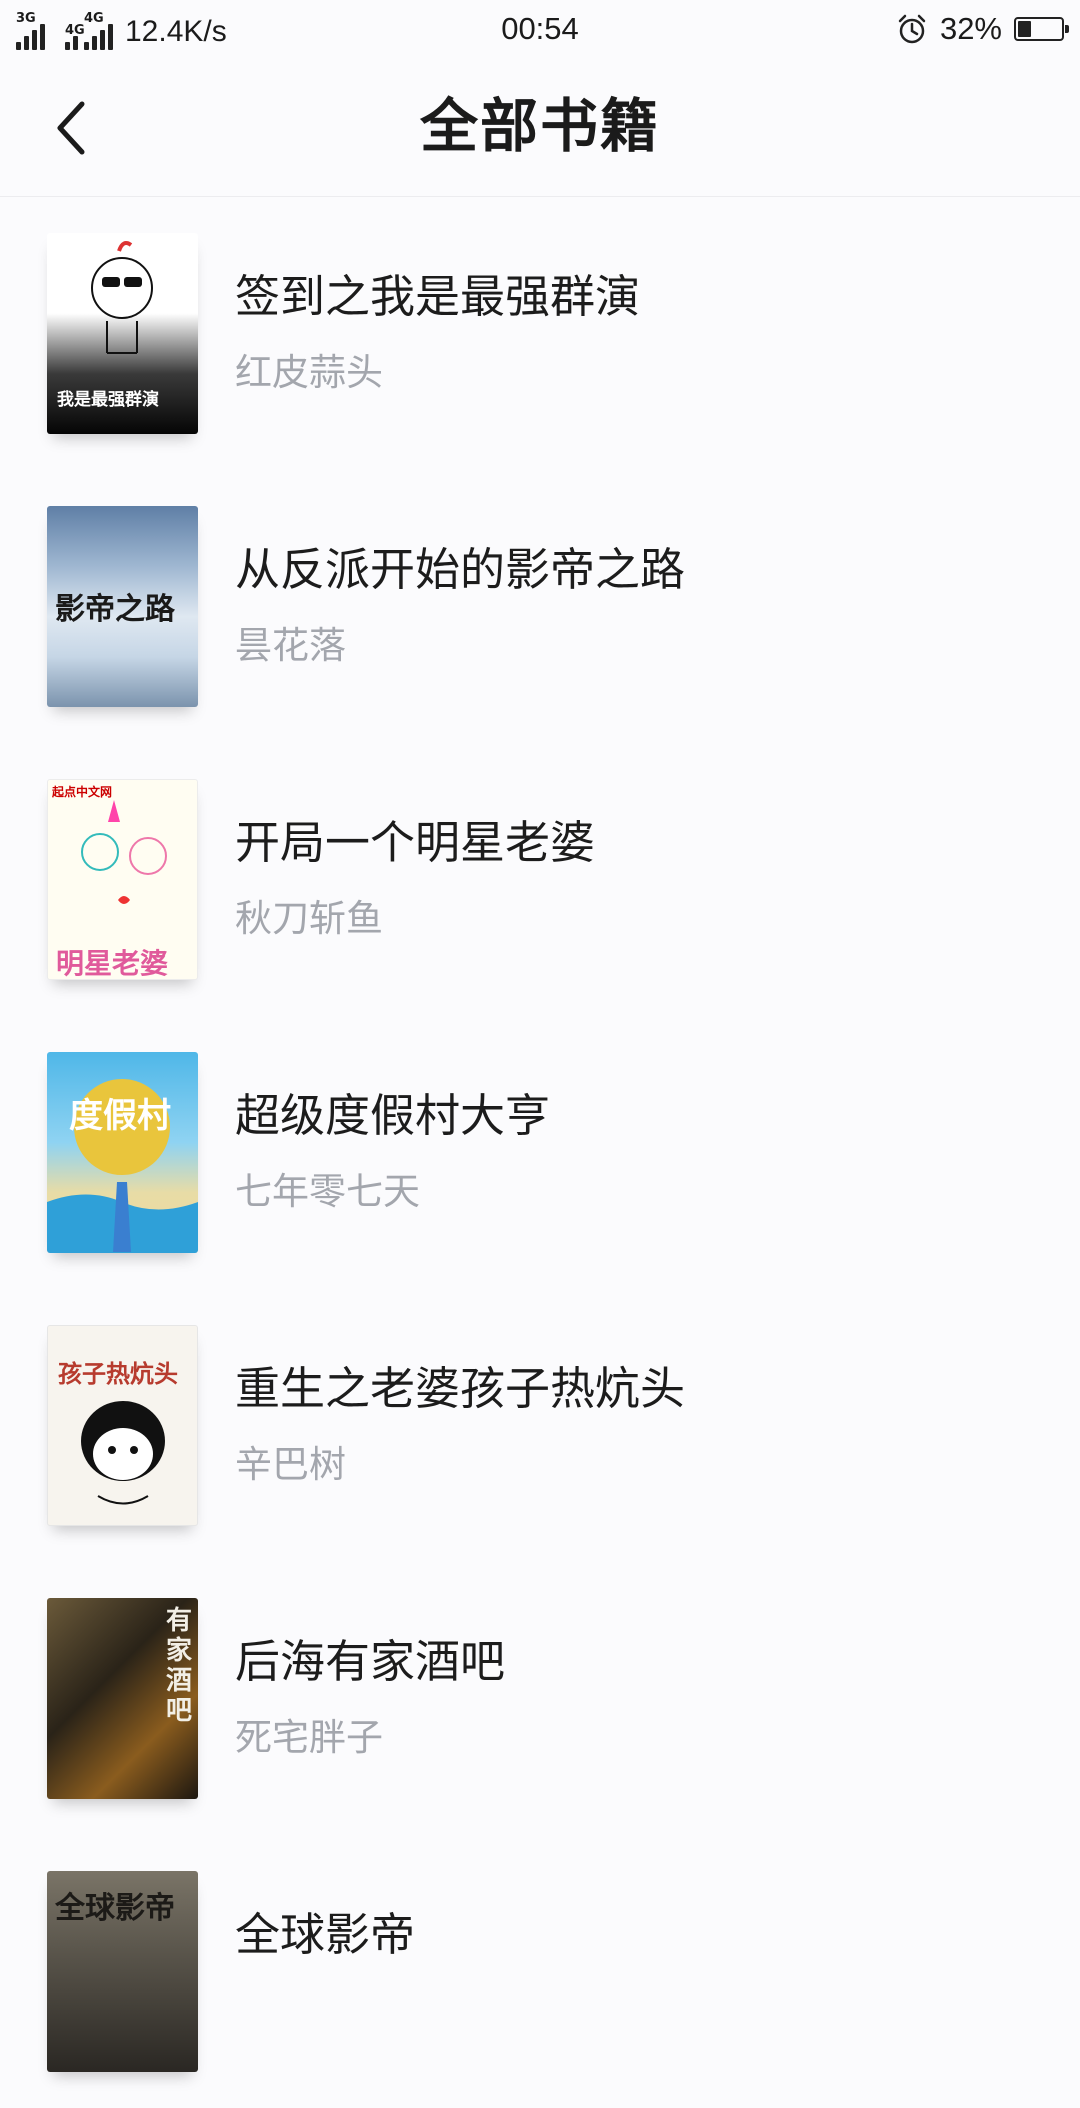 The height and width of the screenshot is (2108, 1080). What do you see at coordinates (309, 918) in the screenshot?
I see `book-author: 秋刀斩鱼` at bounding box center [309, 918].